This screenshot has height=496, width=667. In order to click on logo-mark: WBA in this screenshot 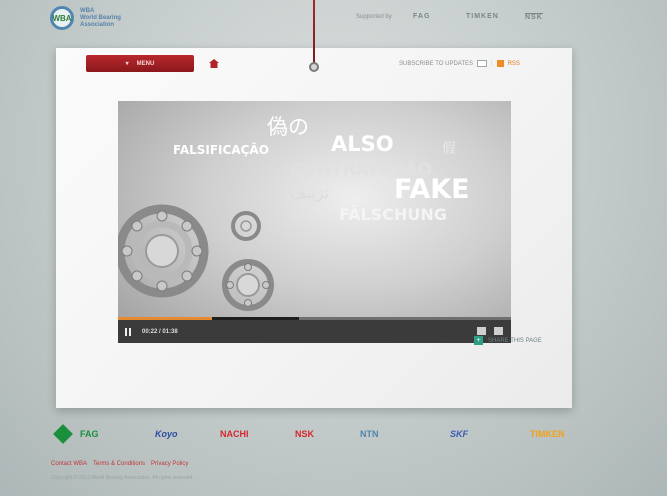, I will do `click(62, 18)`.